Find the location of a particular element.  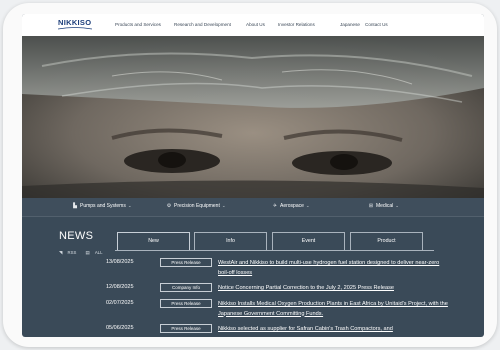

category-label: Medical is located at coordinates (385, 206).